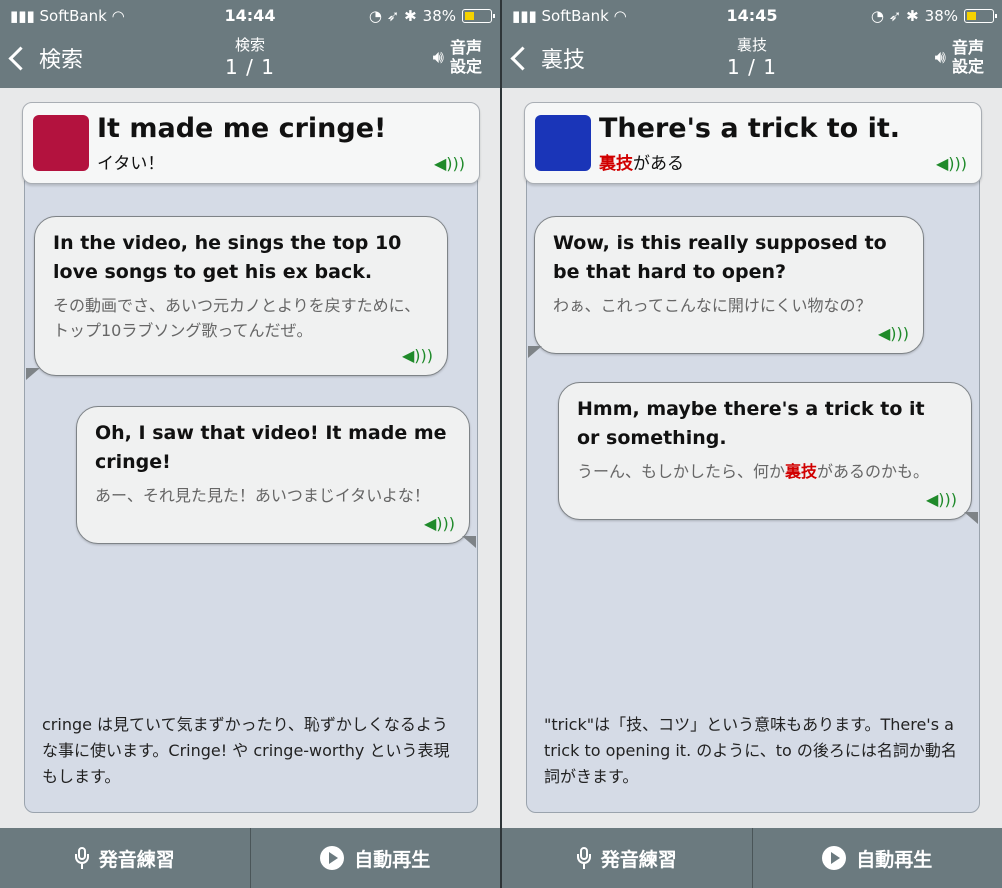  I want to click on nav-title-text: 裏技, so click(751, 45).